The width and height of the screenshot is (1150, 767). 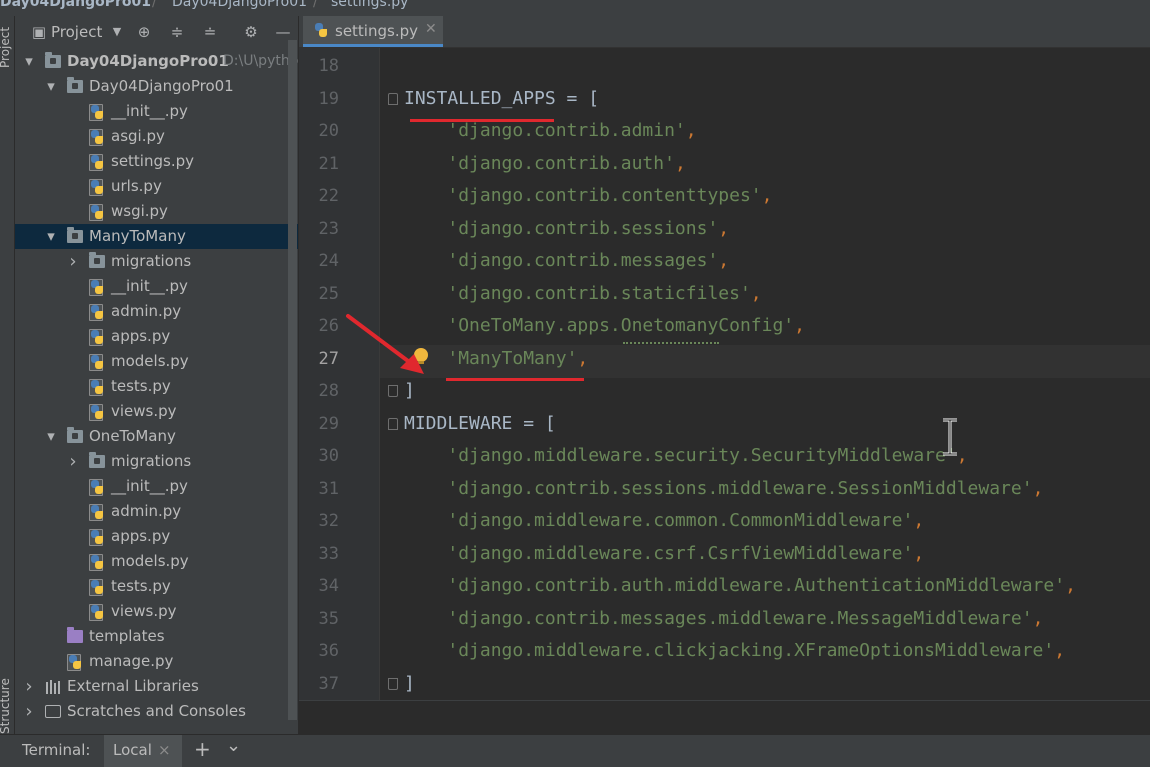 I want to click on tree-item: ▾ ManyToMany, so click(x=156, y=236).